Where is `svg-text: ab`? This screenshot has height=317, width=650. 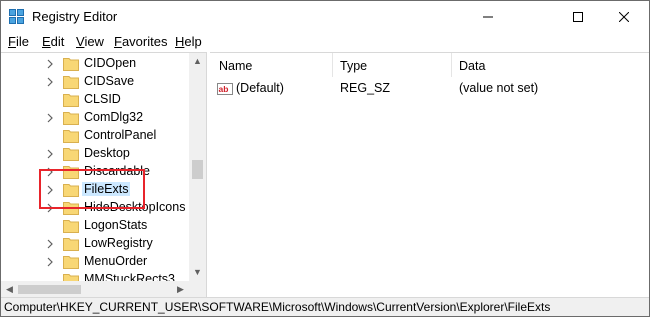 svg-text: ab is located at coordinates (224, 89).